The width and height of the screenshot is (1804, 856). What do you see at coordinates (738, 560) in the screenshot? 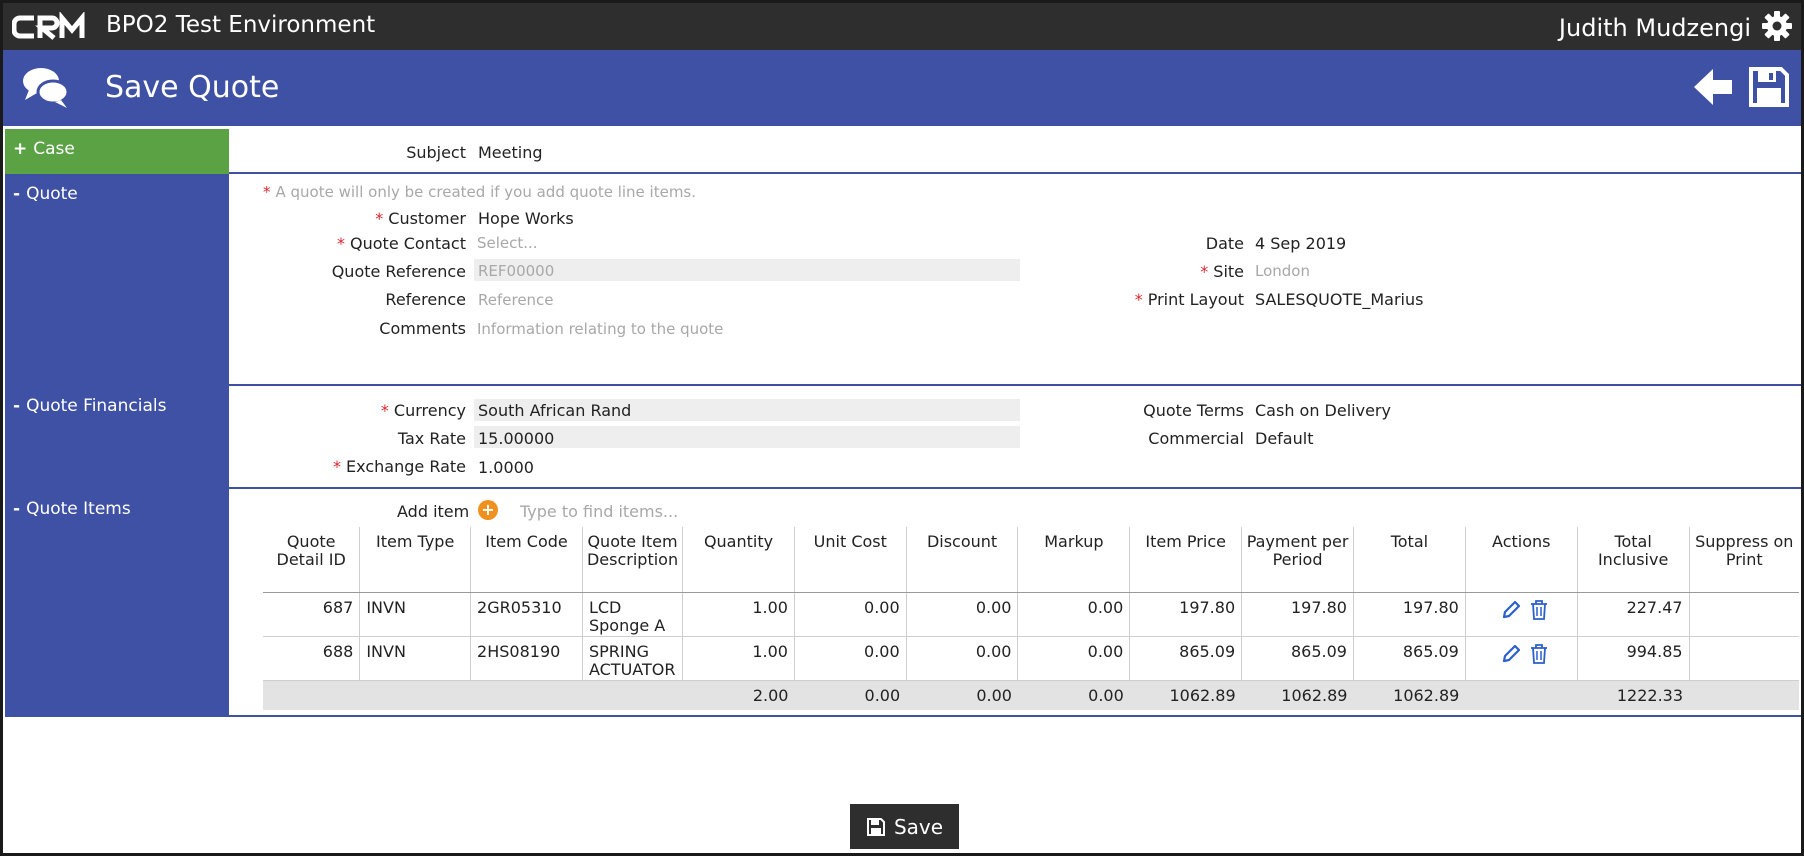
I see `column-header: Quantity` at bounding box center [738, 560].